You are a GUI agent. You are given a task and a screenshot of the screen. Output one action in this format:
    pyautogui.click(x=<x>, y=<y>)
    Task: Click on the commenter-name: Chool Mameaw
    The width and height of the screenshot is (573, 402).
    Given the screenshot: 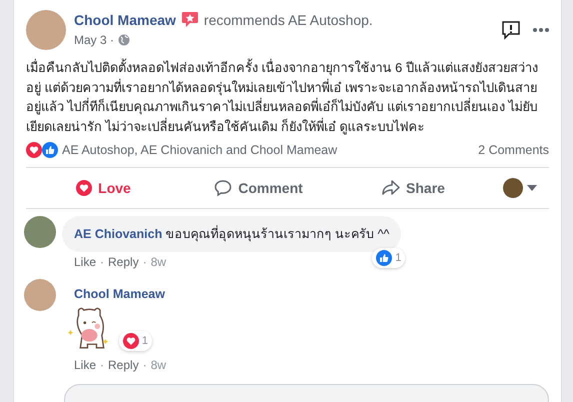 What is the action you would take?
    pyautogui.click(x=119, y=291)
    